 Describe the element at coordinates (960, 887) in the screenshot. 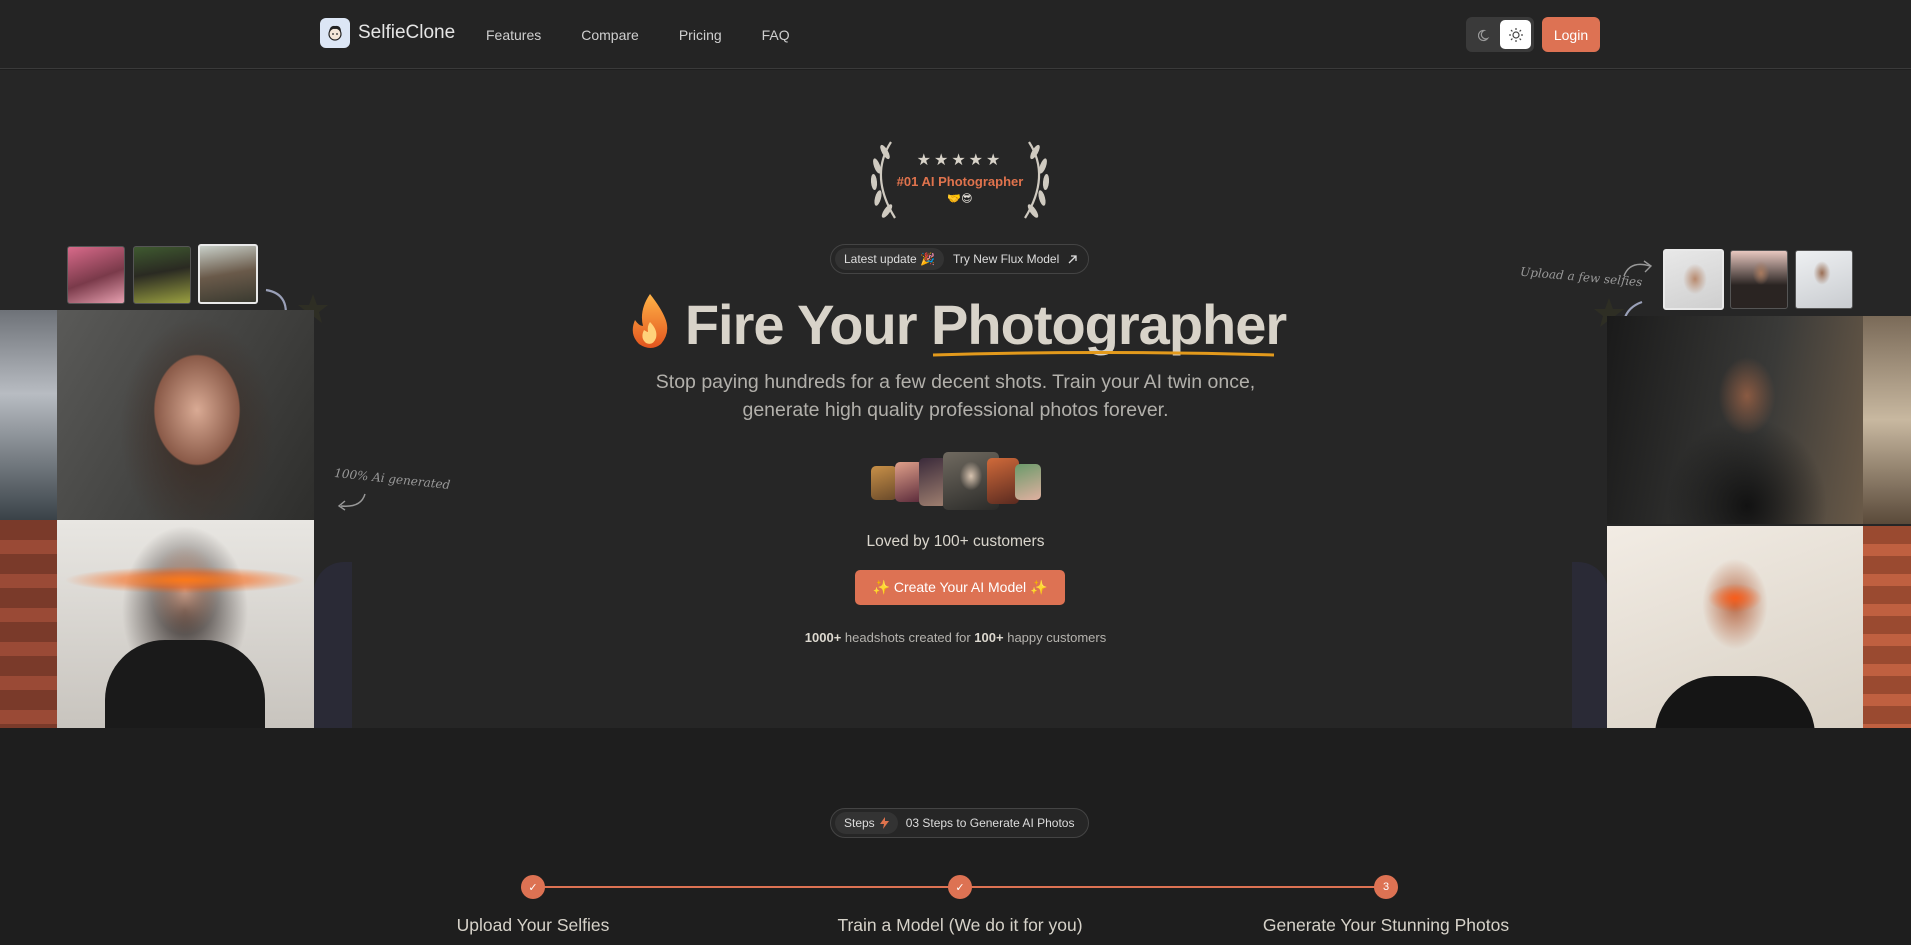

I see `step-2-marker: ✓` at that location.